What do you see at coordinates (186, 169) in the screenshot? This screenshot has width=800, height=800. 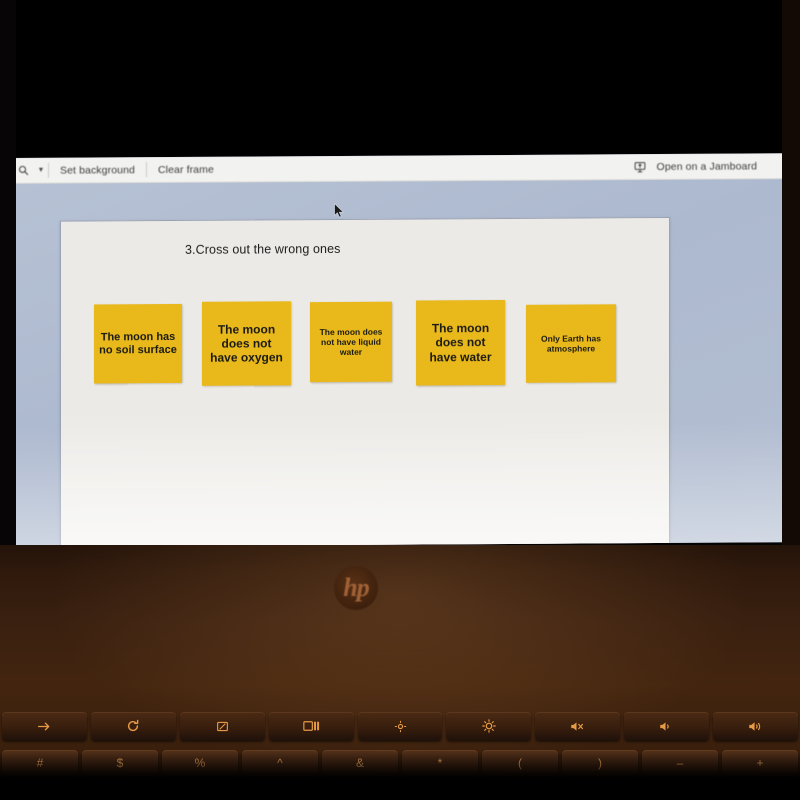 I see `clear-frame-button: Clear frame` at bounding box center [186, 169].